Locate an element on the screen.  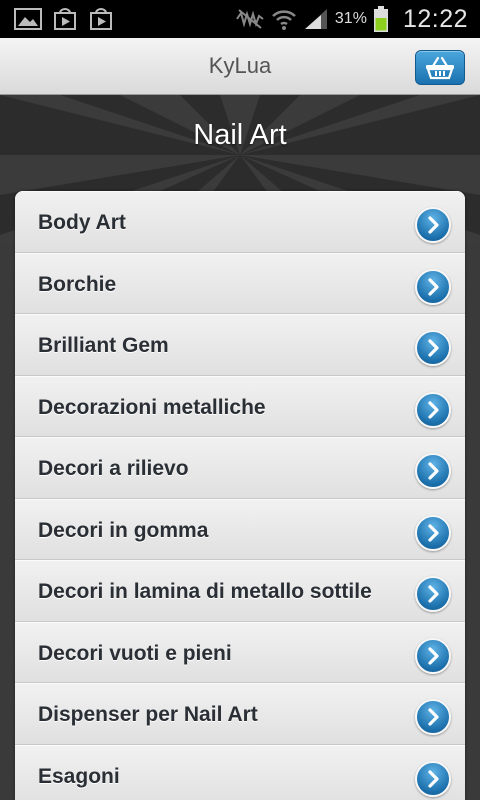
list-item: Body Art is located at coordinates (240, 222).